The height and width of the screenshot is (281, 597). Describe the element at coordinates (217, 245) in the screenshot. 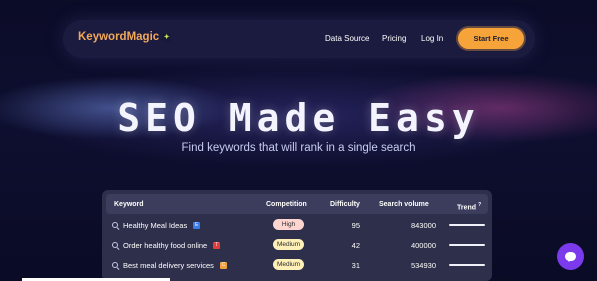

I see `intent-tag: T` at that location.